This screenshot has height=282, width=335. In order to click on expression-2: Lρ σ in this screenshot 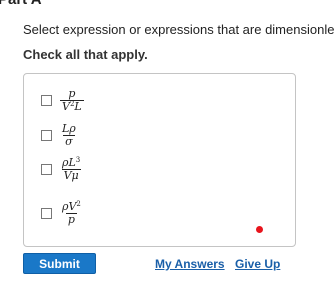, I will do `click(69, 135)`.